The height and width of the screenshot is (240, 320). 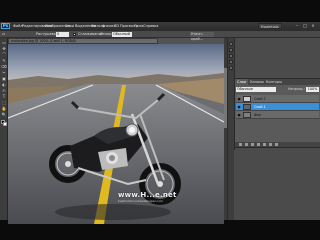 What do you see at coordinates (231, 44) in the screenshot?
I see `history-panel-icon` at bounding box center [231, 44].